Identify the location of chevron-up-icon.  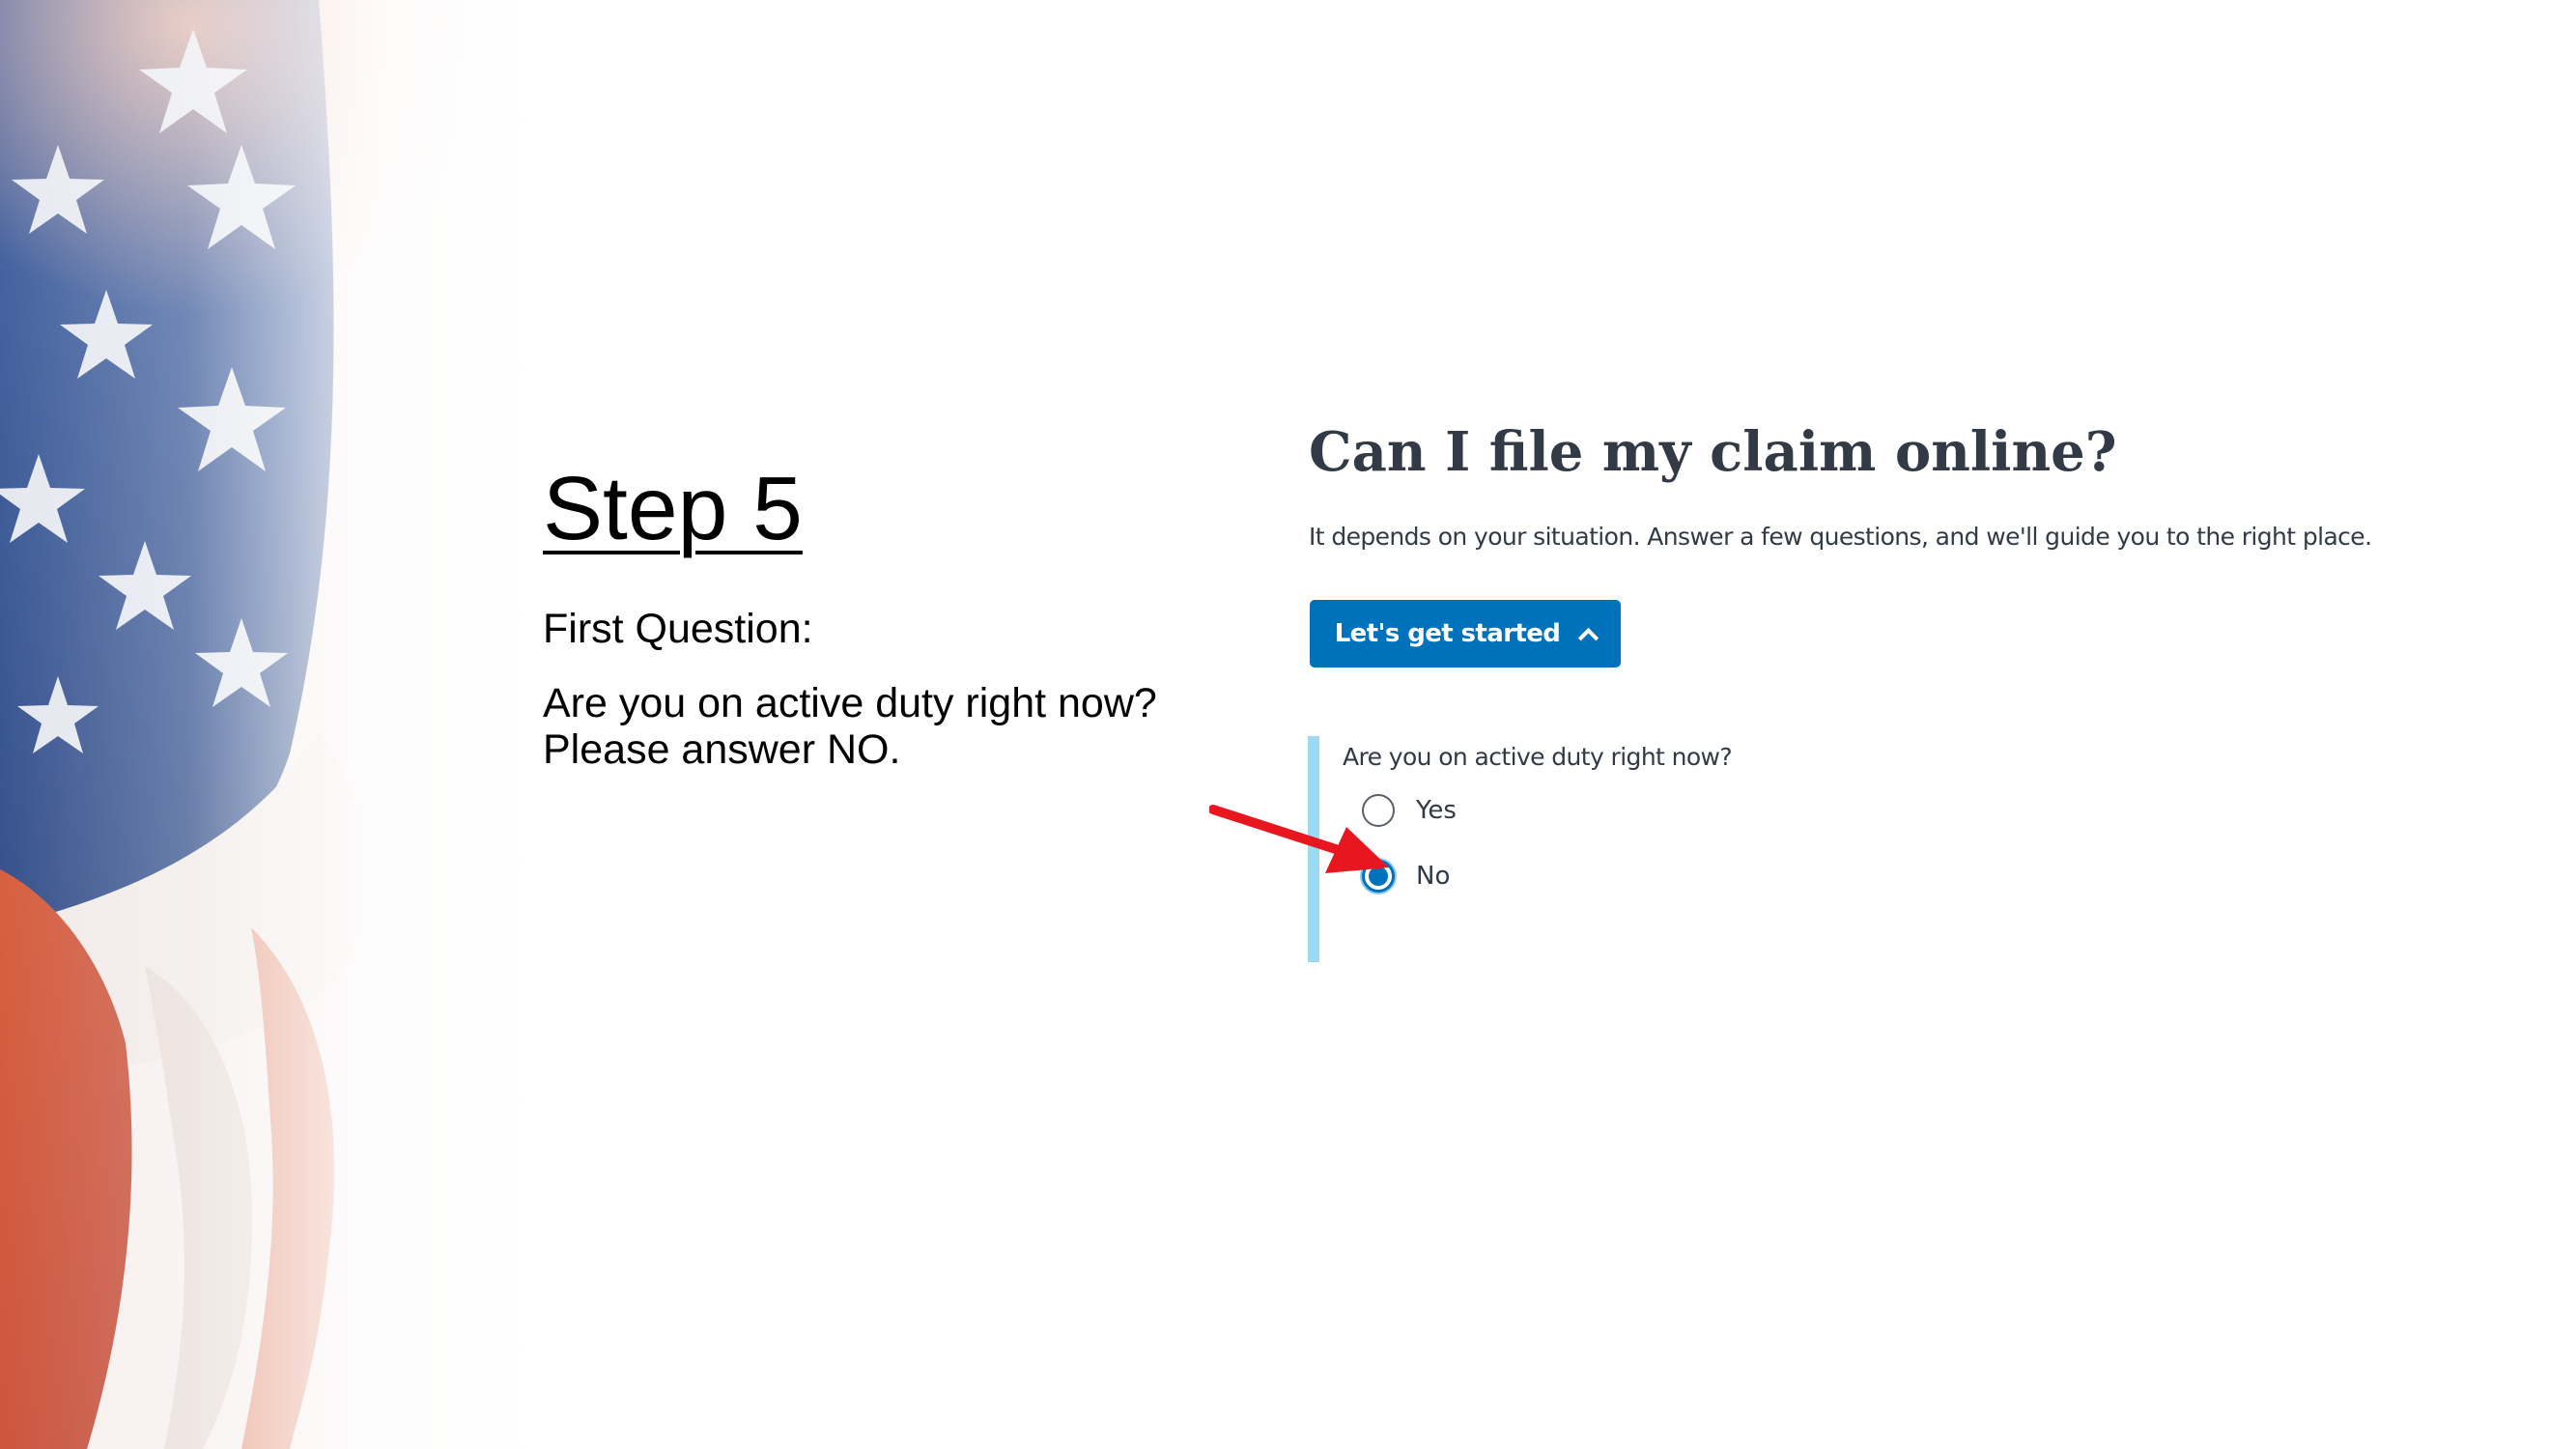
(1588, 637).